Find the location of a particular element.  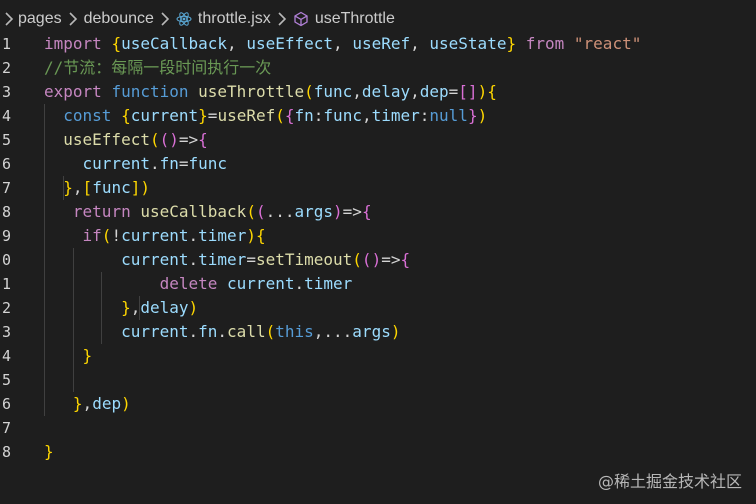

line-number: 0 is located at coordinates (7, 260).